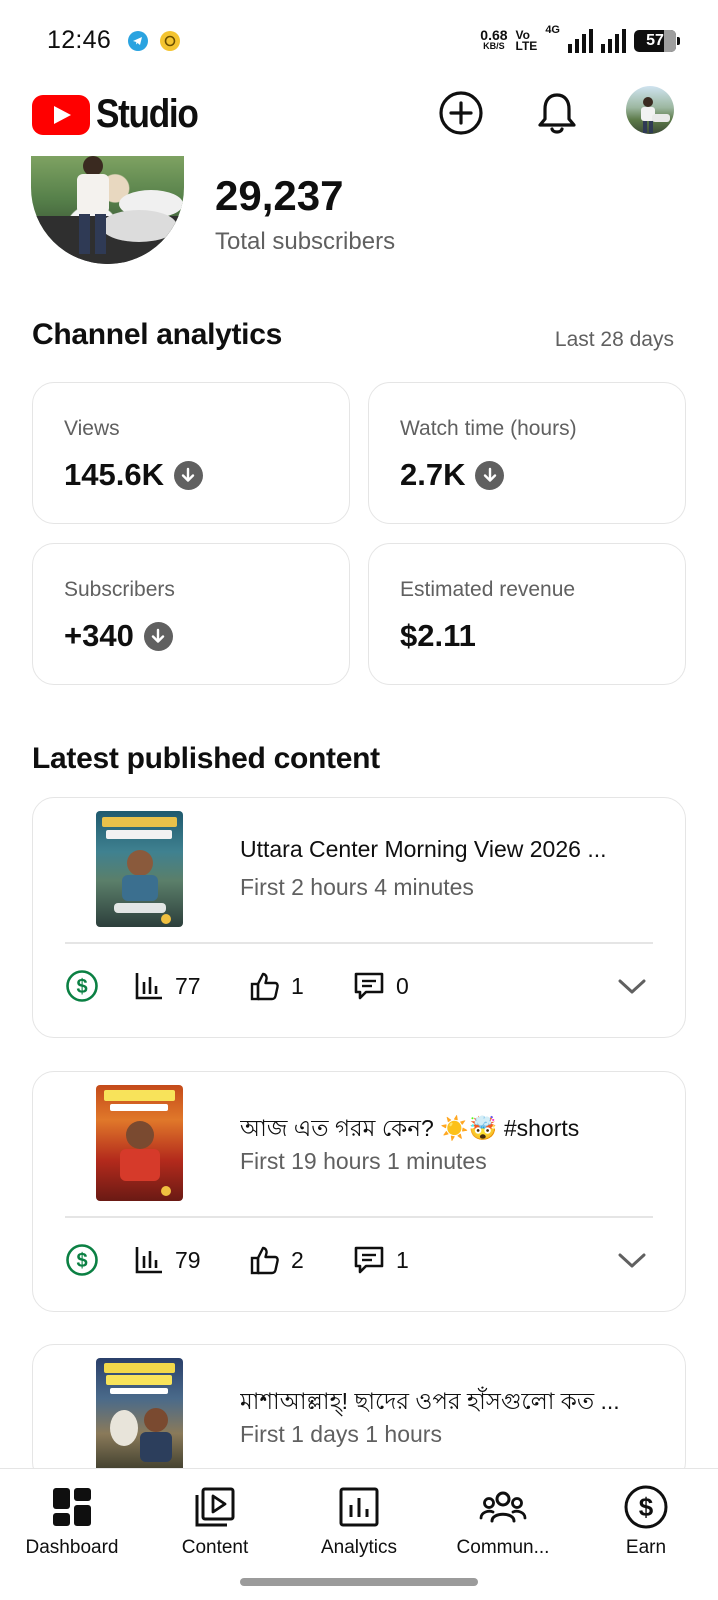 This screenshot has width=718, height=1600. Describe the element at coordinates (157, 334) in the screenshot. I see `analytics-title: Channel analytics` at that location.